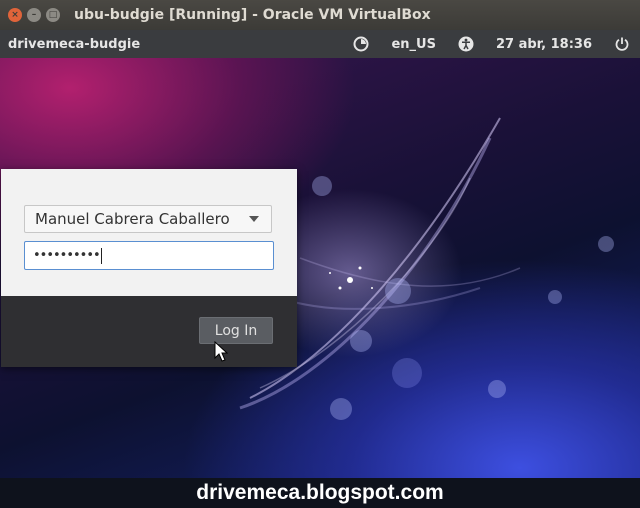 This screenshot has width=640, height=508. I want to click on close-icon: ×, so click(15, 15).